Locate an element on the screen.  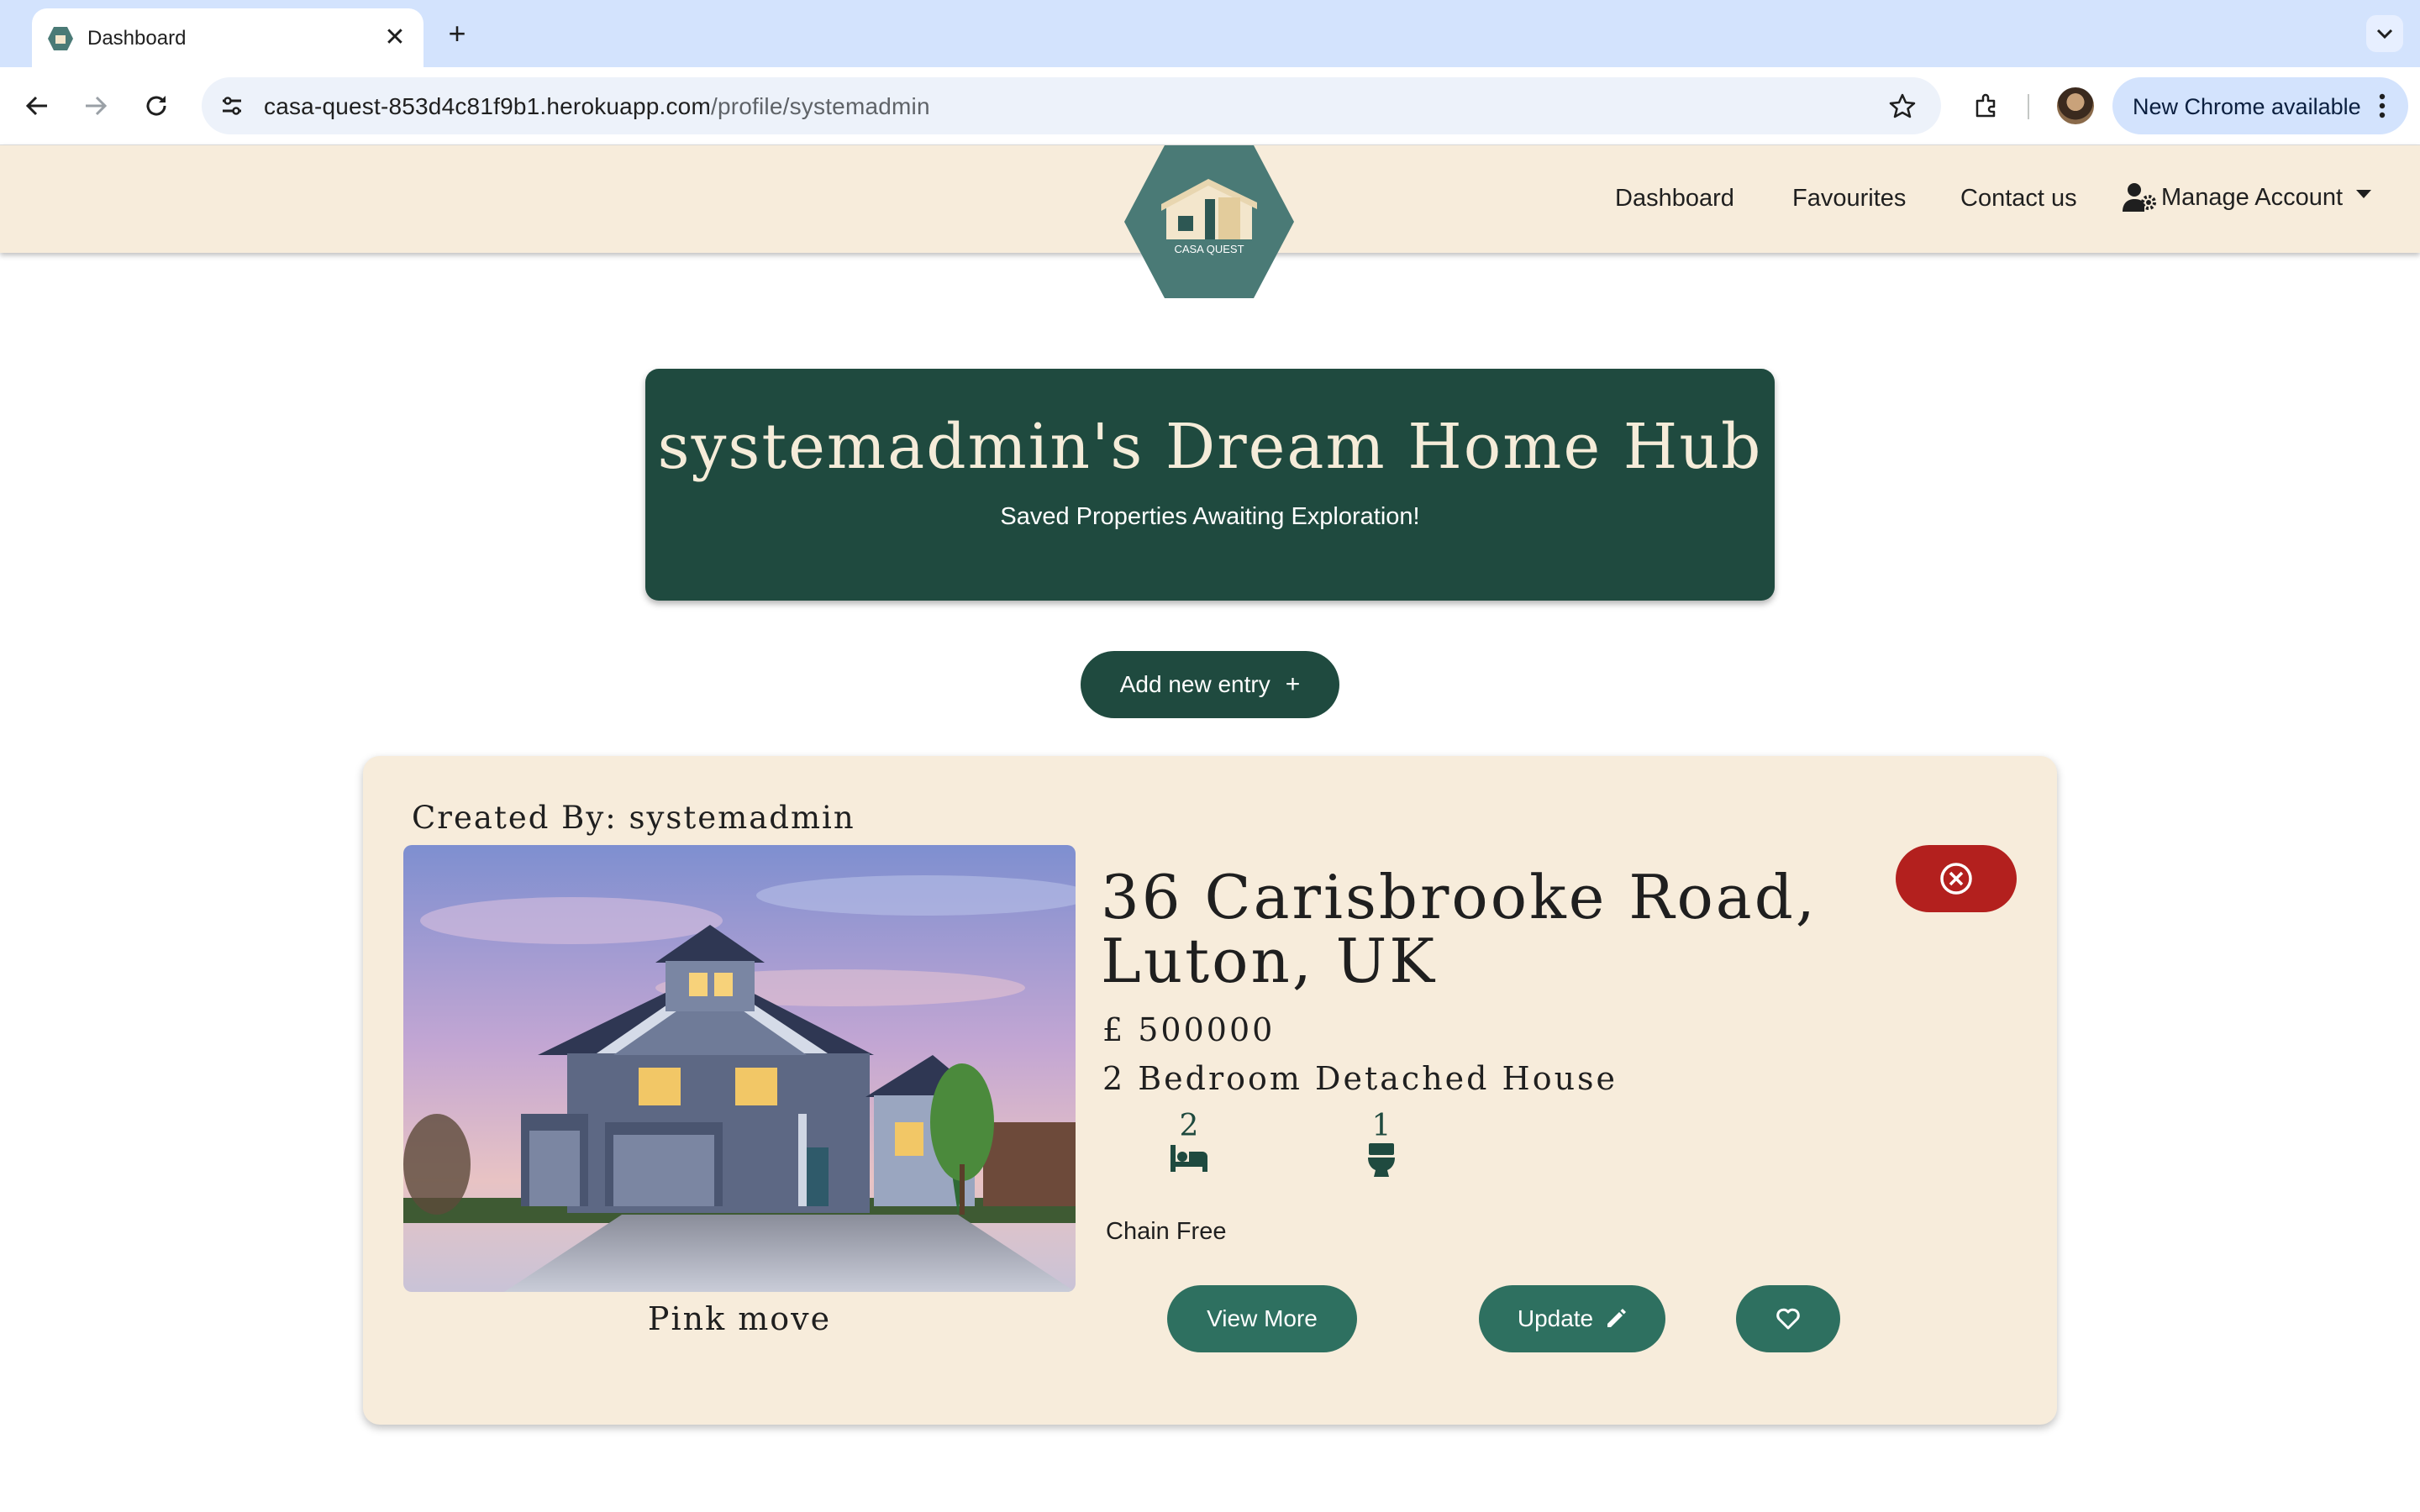
view-more-label: View More is located at coordinates (1262, 1318).